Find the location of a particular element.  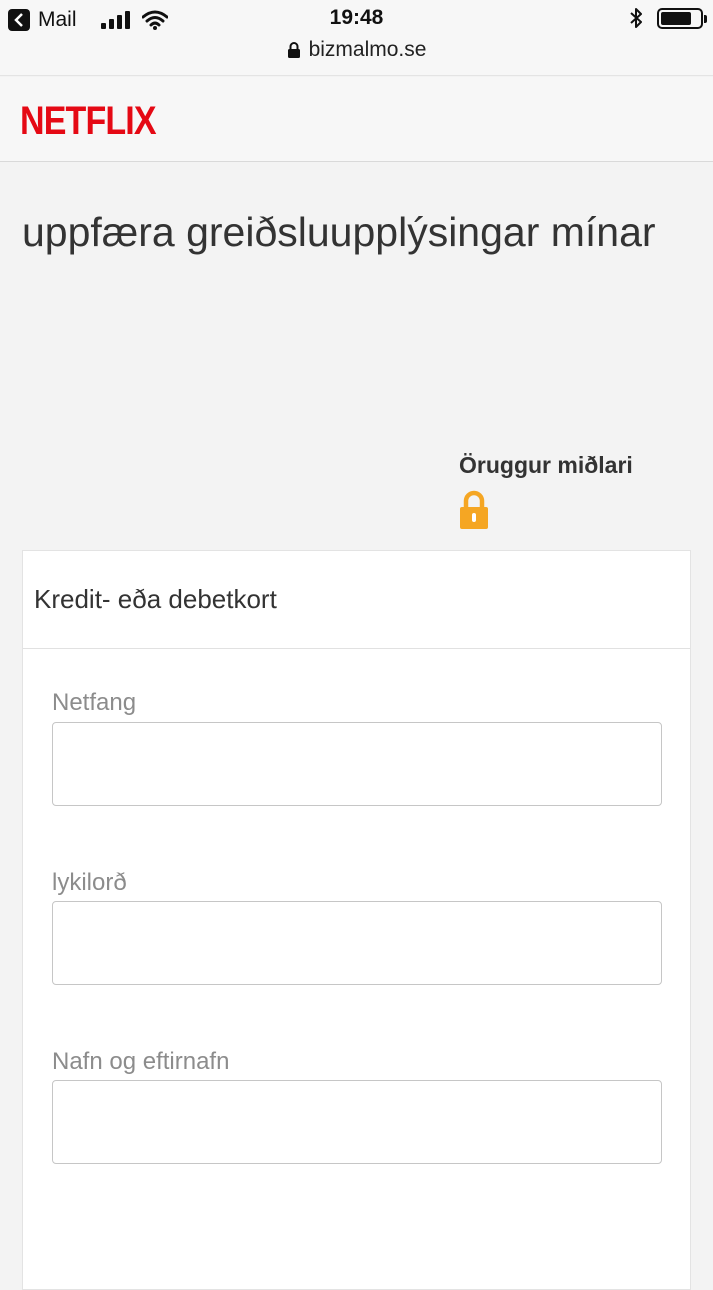

netflix-logo: NETFLIX is located at coordinates (88, 121).